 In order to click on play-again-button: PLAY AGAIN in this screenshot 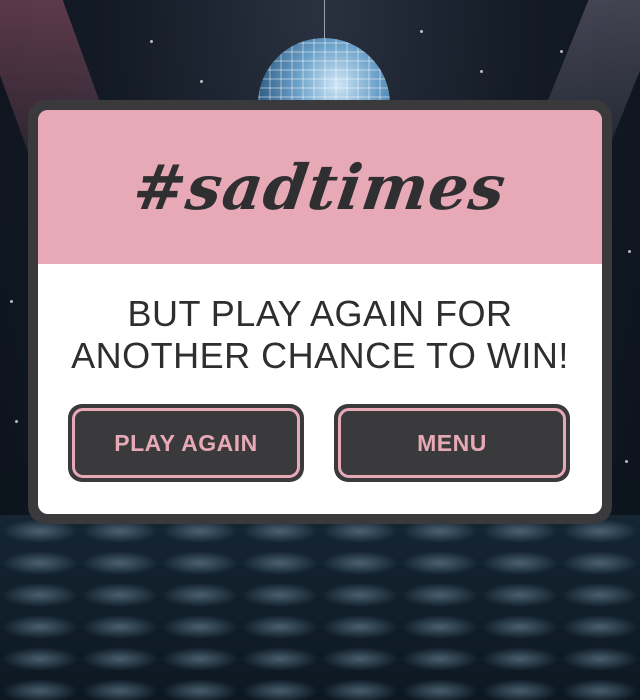, I will do `click(186, 443)`.